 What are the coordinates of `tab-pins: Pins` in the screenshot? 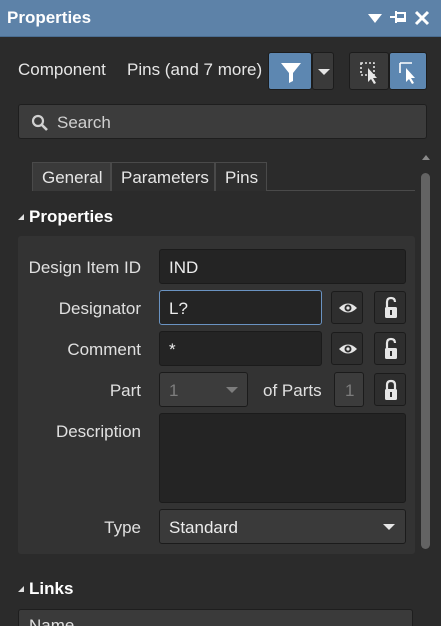 It's located at (241, 176).